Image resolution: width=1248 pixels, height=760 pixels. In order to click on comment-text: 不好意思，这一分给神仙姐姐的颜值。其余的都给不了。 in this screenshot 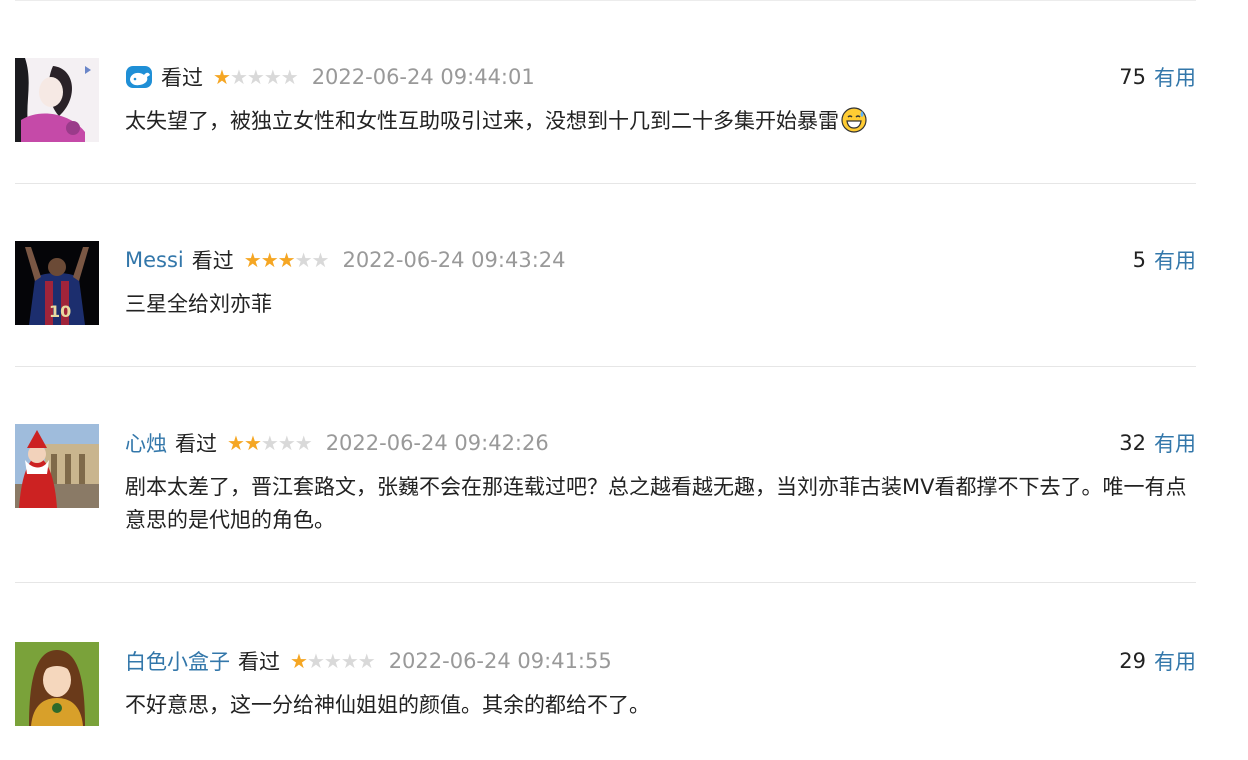, I will do `click(387, 705)`.